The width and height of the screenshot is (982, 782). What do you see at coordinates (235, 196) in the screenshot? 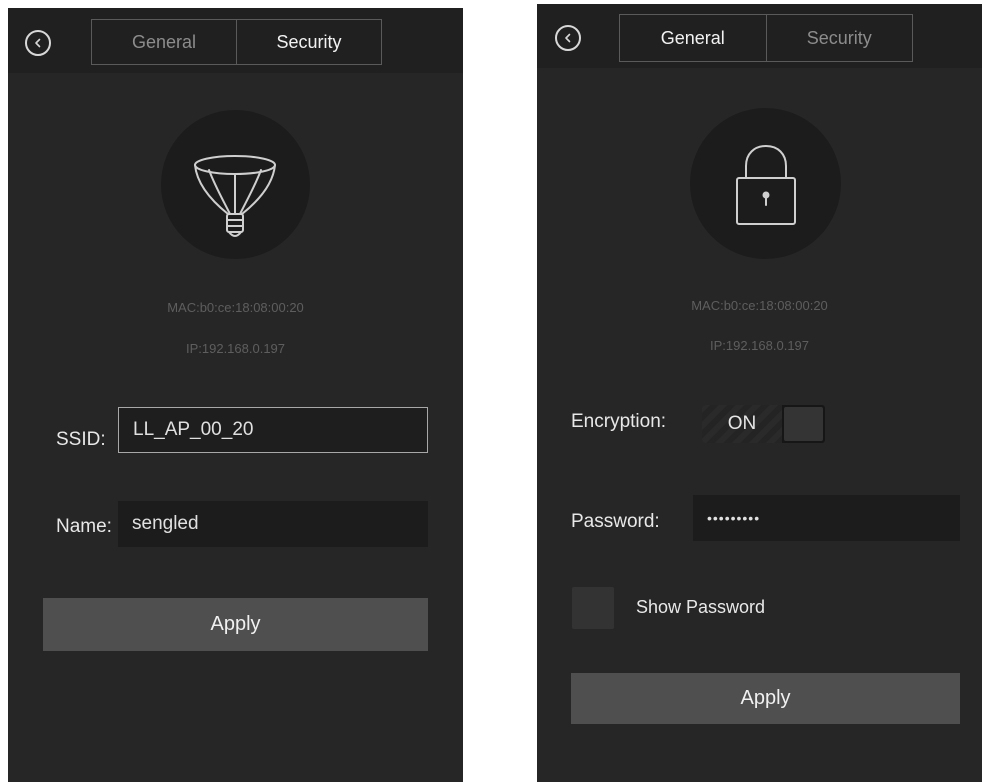
I see `light-bulb-icon` at bounding box center [235, 196].